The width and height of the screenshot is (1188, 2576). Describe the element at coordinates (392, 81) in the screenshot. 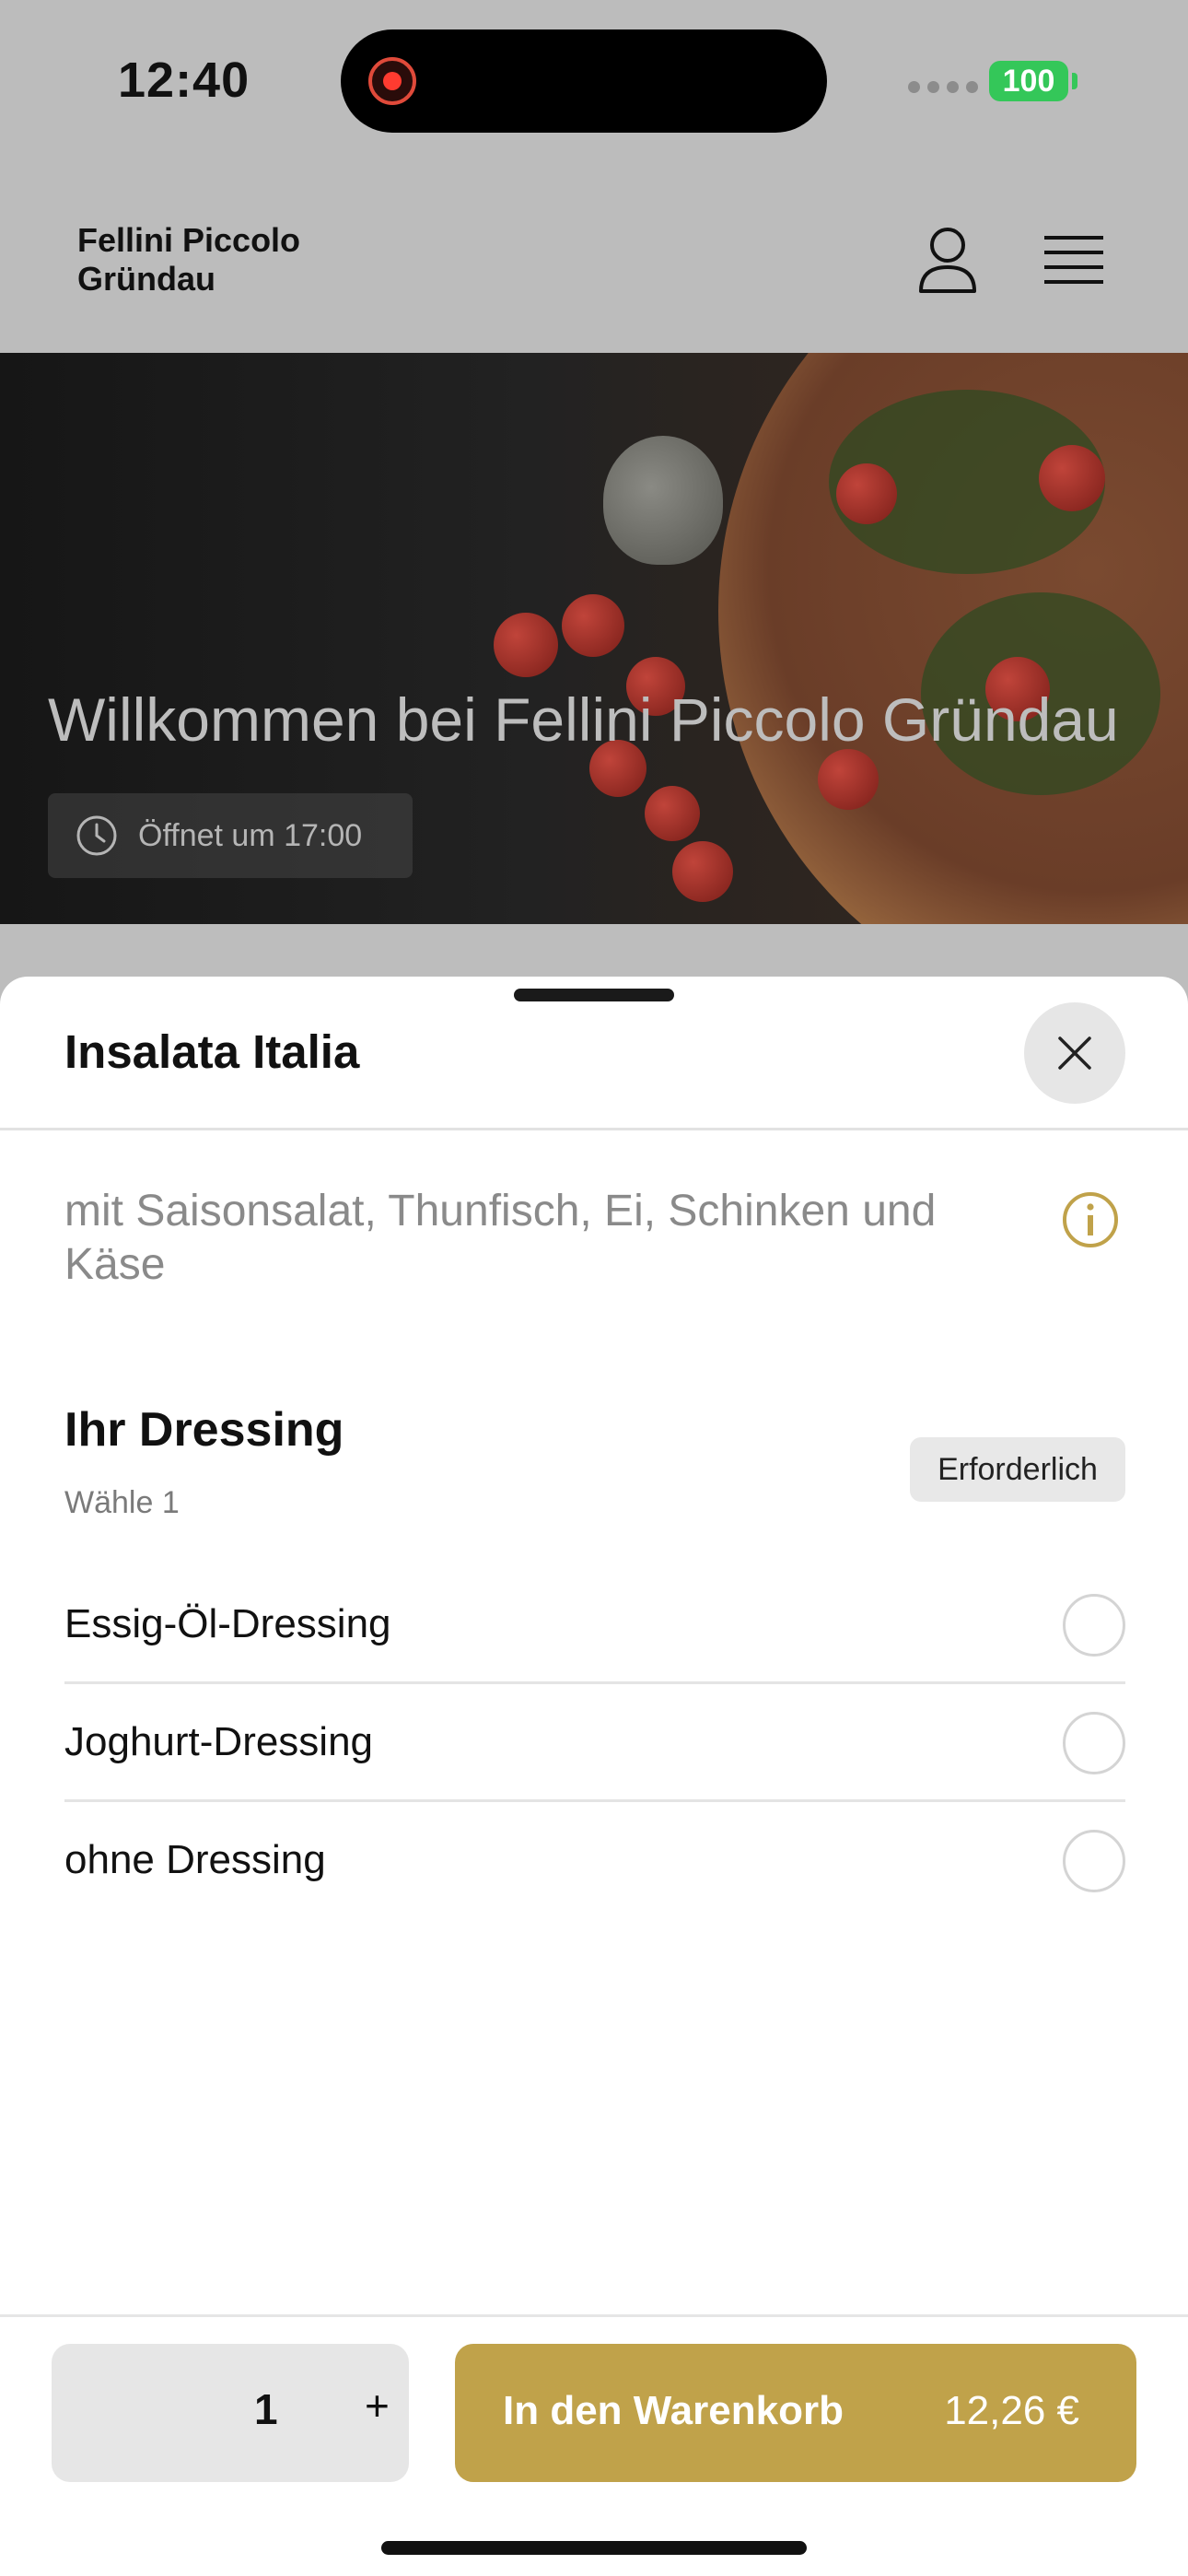

I see `screen-recording-icon` at that location.